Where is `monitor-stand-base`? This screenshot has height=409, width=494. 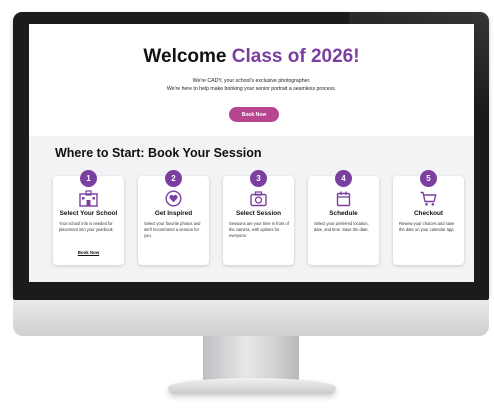 monitor-stand-base is located at coordinates (252, 386).